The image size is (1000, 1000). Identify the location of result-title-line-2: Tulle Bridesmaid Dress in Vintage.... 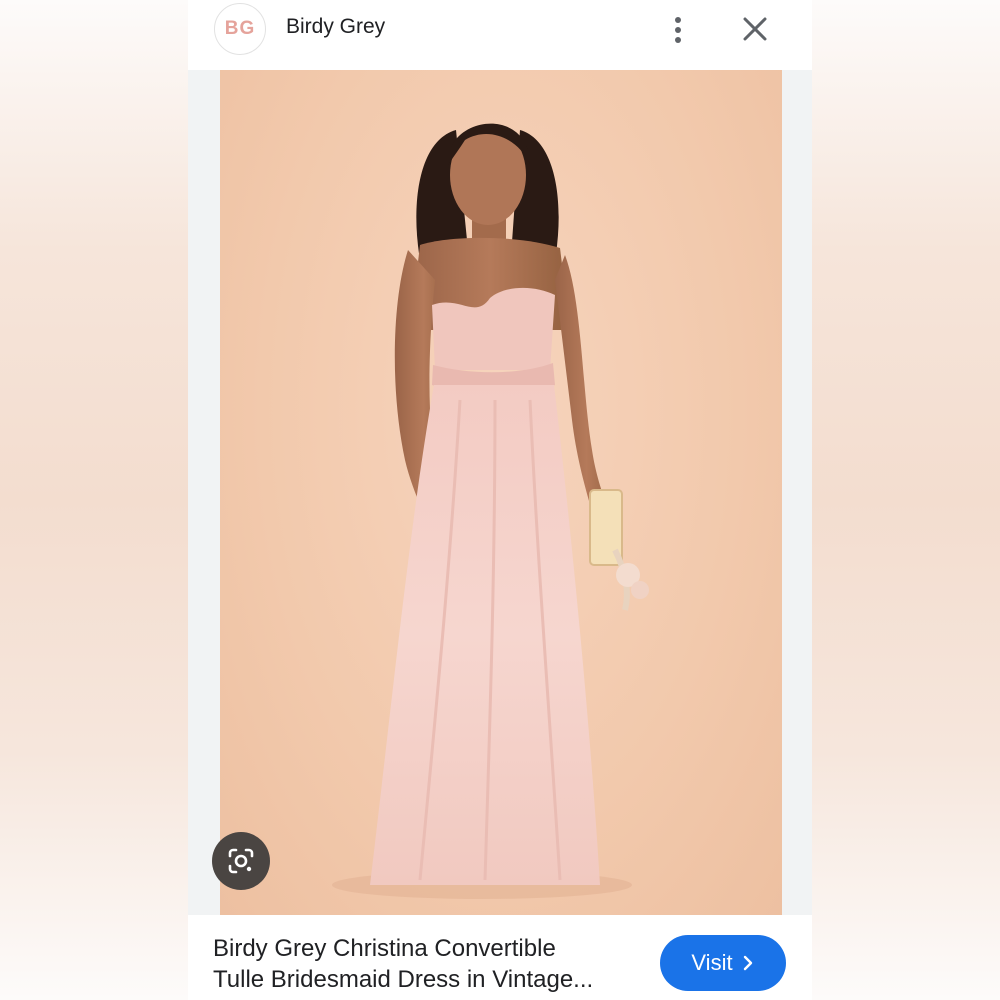
(403, 979).